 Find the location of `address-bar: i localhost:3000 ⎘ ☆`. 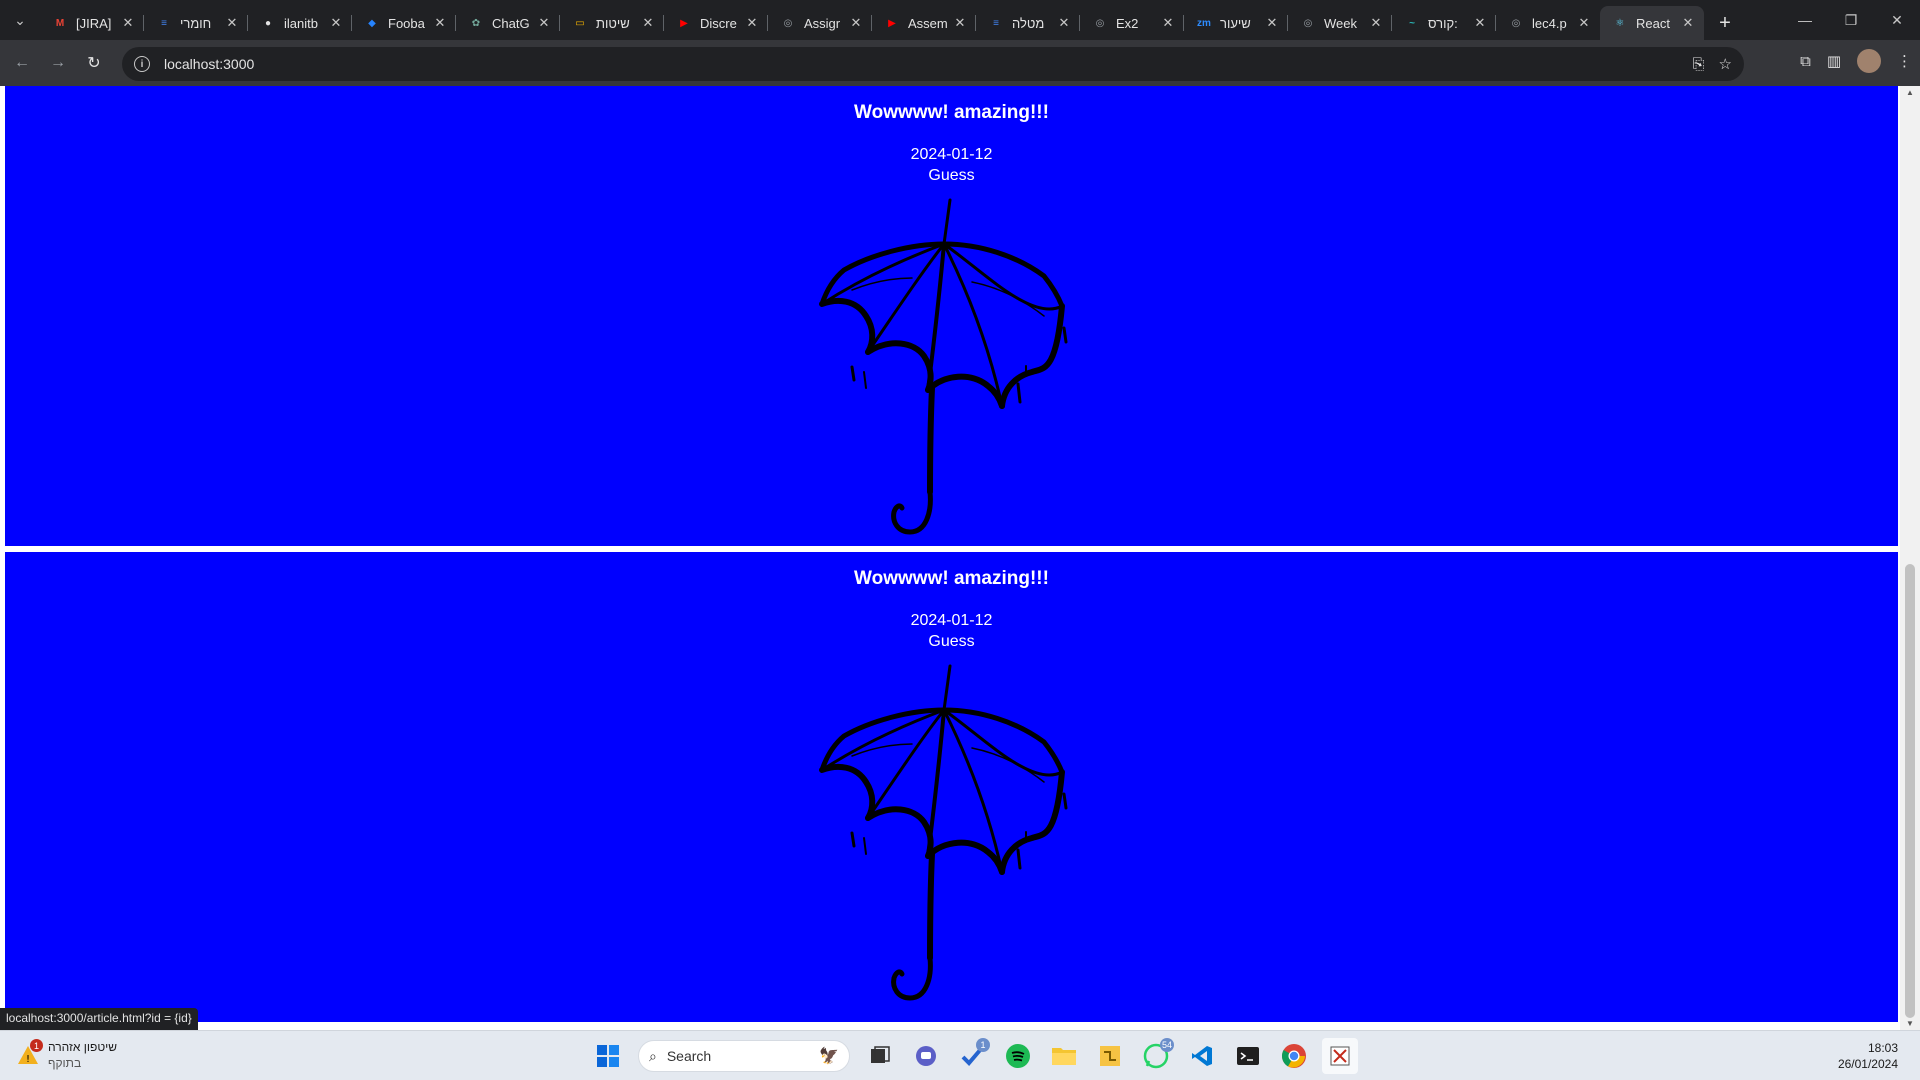

address-bar: i localhost:3000 ⎘ ☆ is located at coordinates (933, 64).